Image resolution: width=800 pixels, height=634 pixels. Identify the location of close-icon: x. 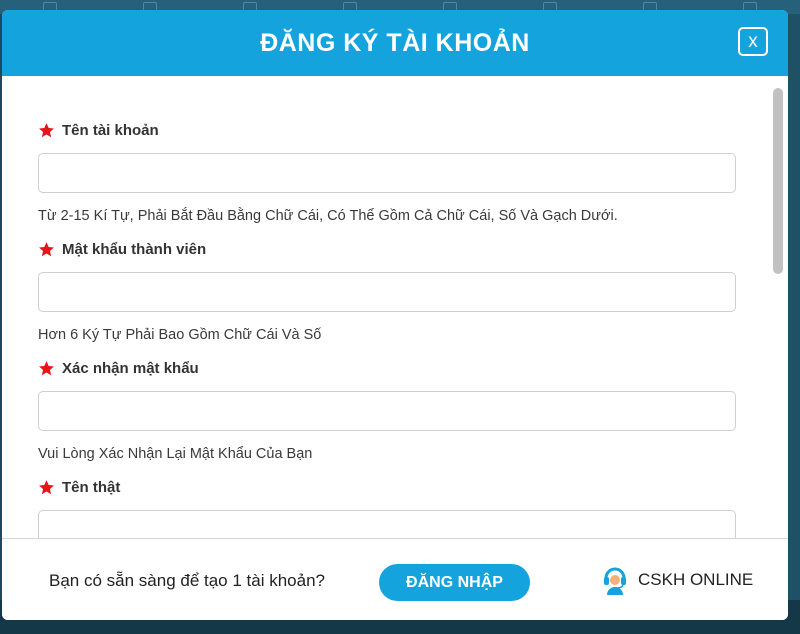
(753, 41).